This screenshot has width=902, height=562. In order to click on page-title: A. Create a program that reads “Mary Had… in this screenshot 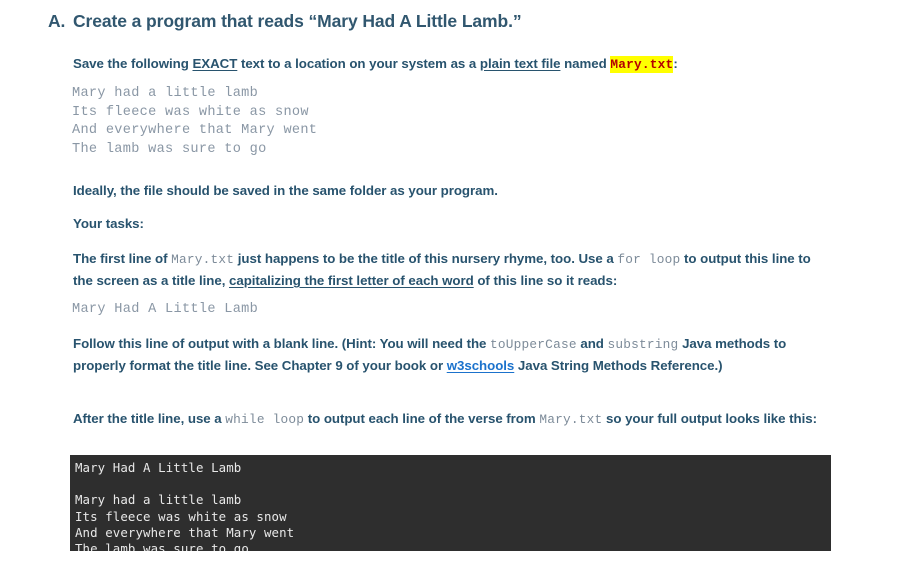, I will do `click(458, 21)`.